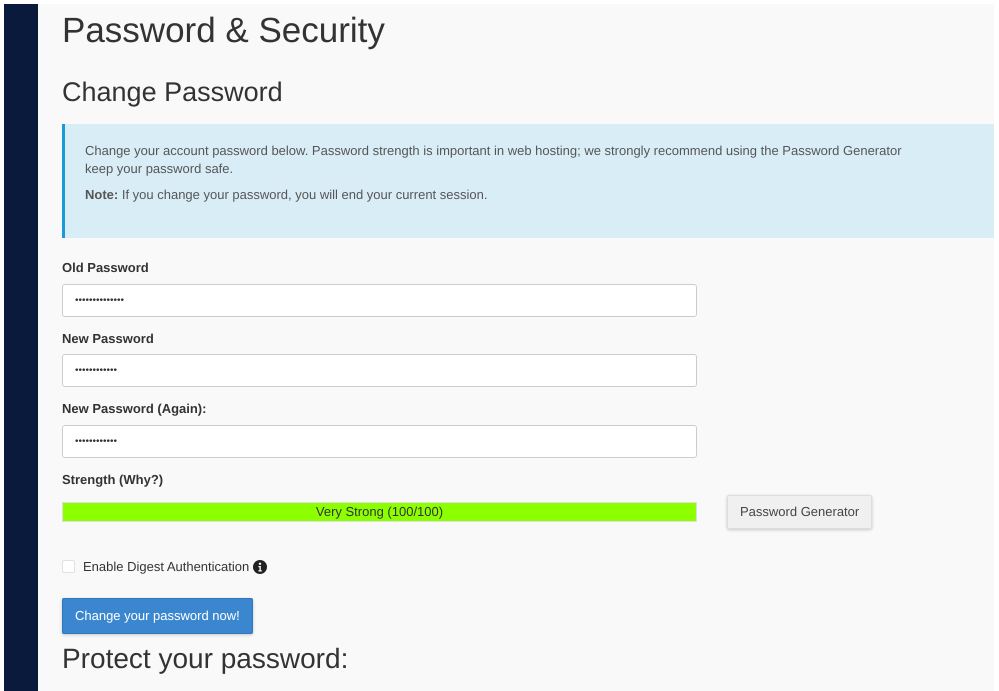  Describe the element at coordinates (379, 300) in the screenshot. I see `password-field: ••••••••••••••` at that location.